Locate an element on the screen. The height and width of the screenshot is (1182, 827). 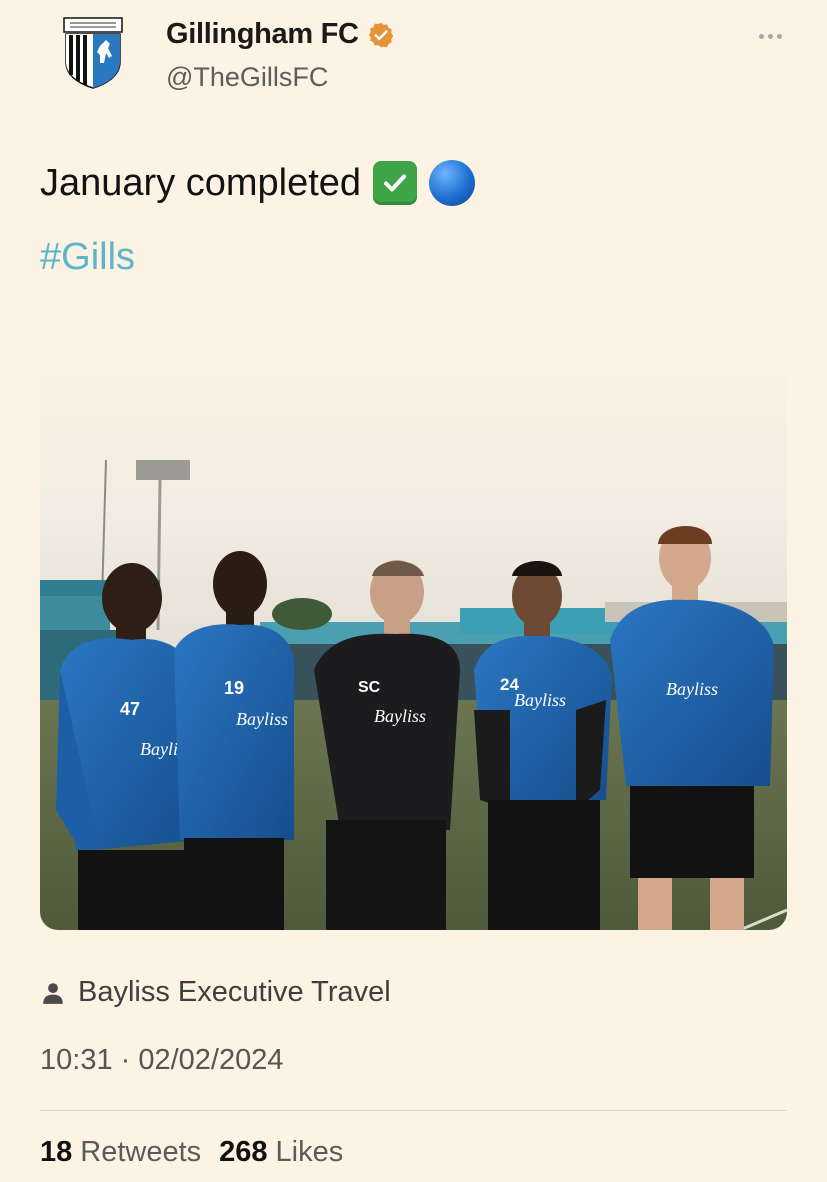
tweet-timestamp: 10:31 · 02/02/2024 is located at coordinates (161, 1060).